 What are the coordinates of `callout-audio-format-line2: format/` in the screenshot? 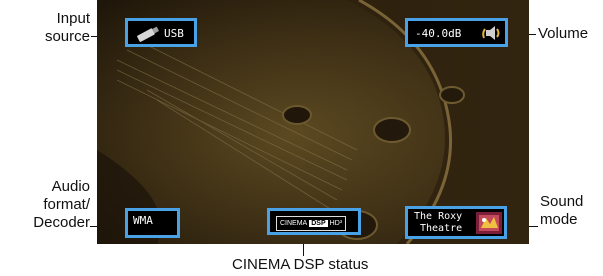 It's located at (66, 204).